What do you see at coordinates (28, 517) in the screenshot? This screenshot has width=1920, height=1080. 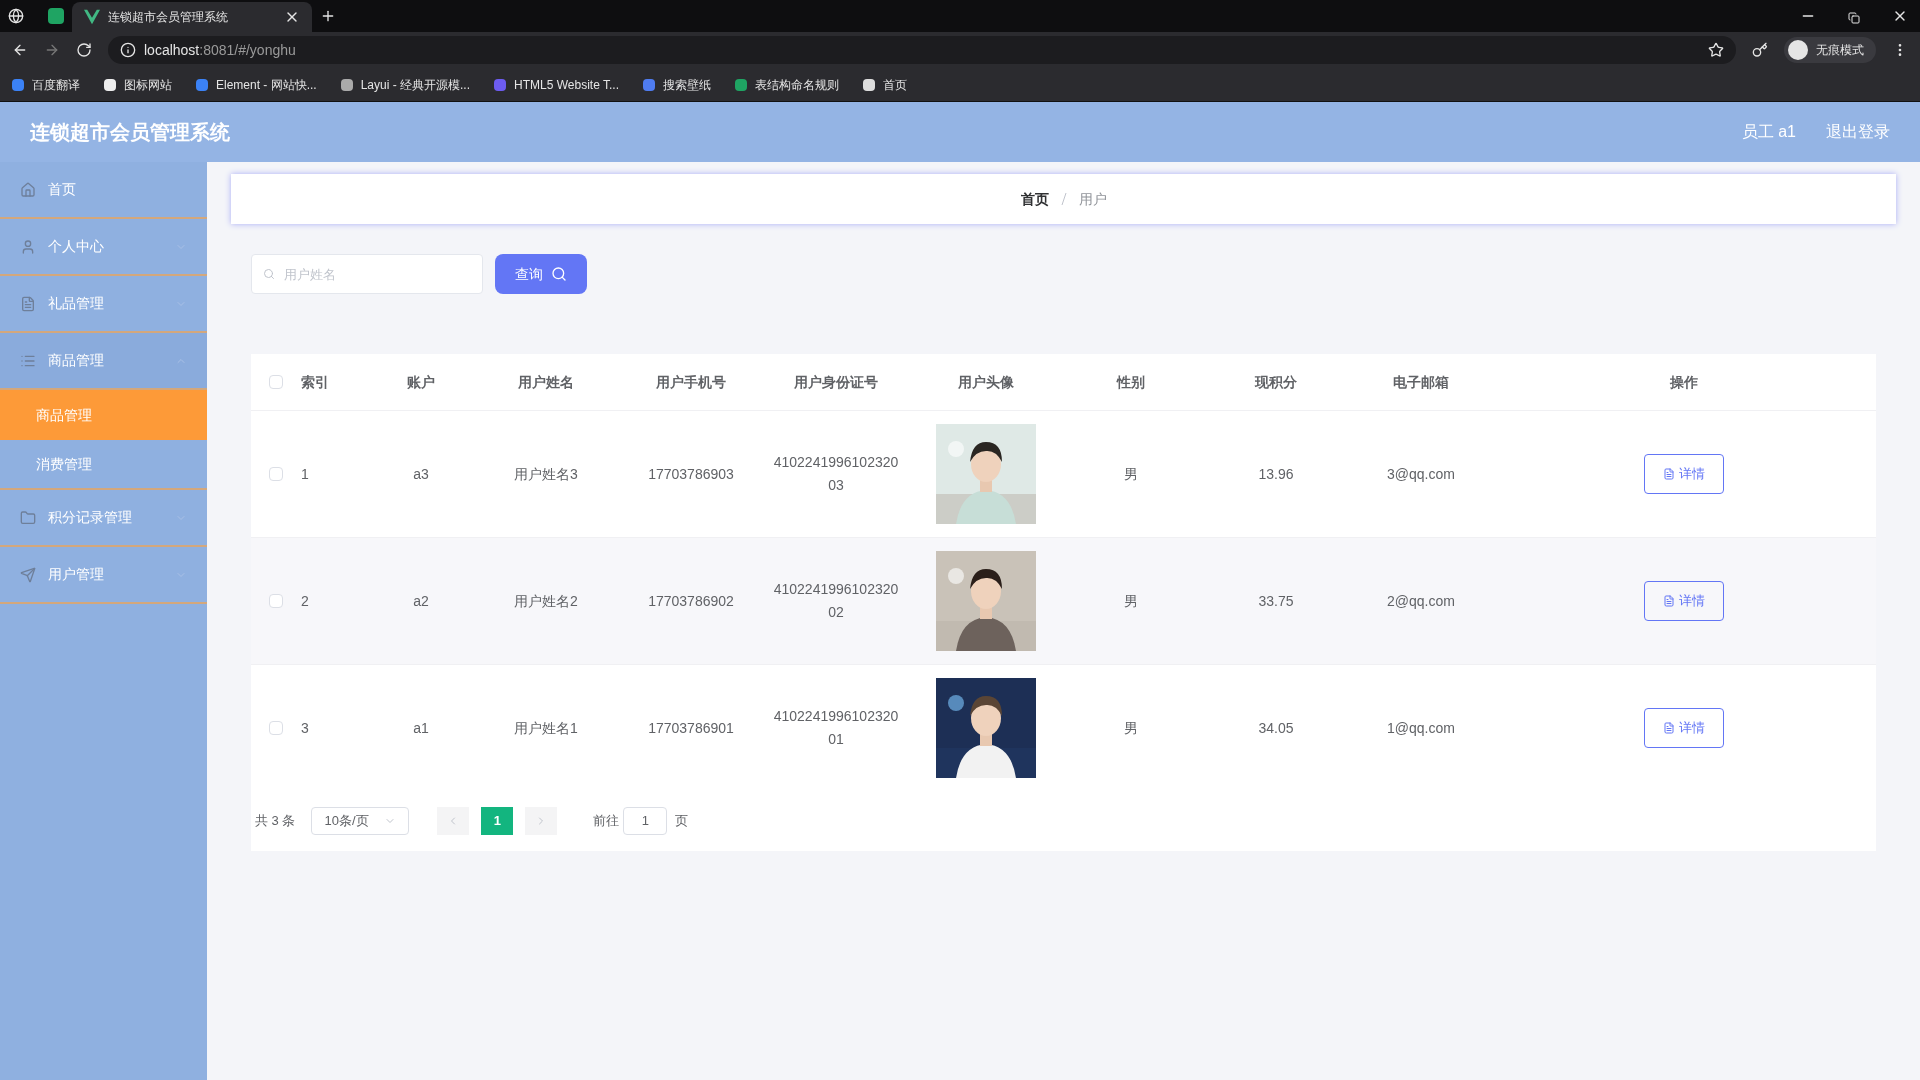 I see `folder-icon` at bounding box center [28, 517].